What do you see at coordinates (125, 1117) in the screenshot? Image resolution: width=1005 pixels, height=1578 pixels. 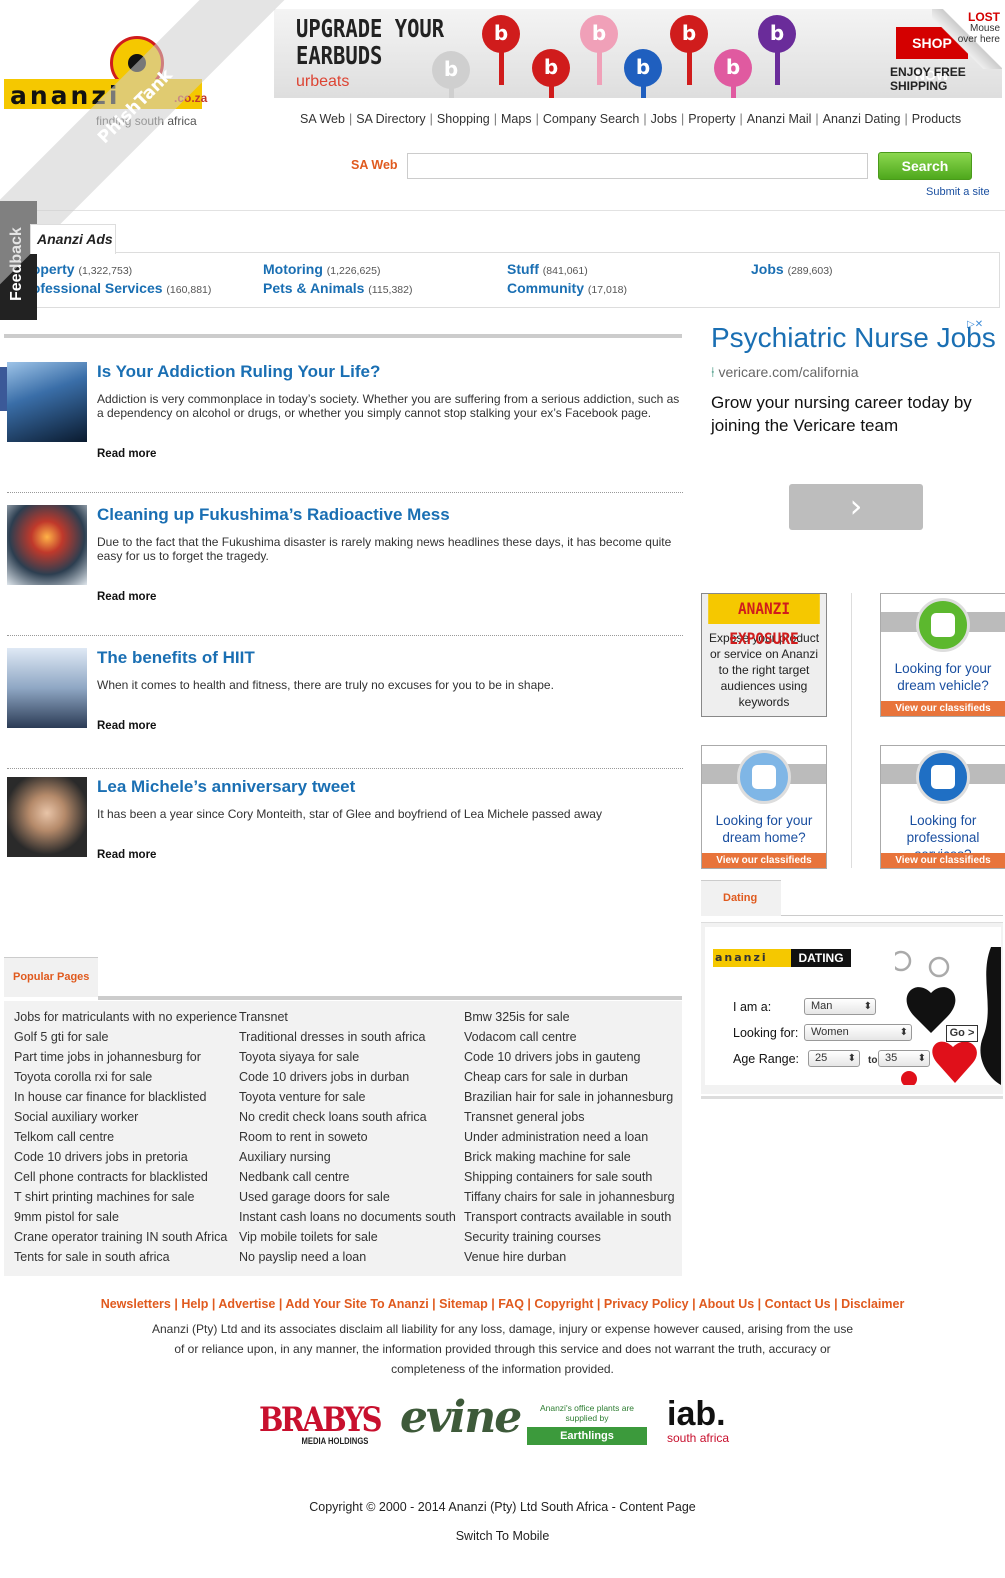 I see `popular-page-link: Social auxiliary worker` at bounding box center [125, 1117].